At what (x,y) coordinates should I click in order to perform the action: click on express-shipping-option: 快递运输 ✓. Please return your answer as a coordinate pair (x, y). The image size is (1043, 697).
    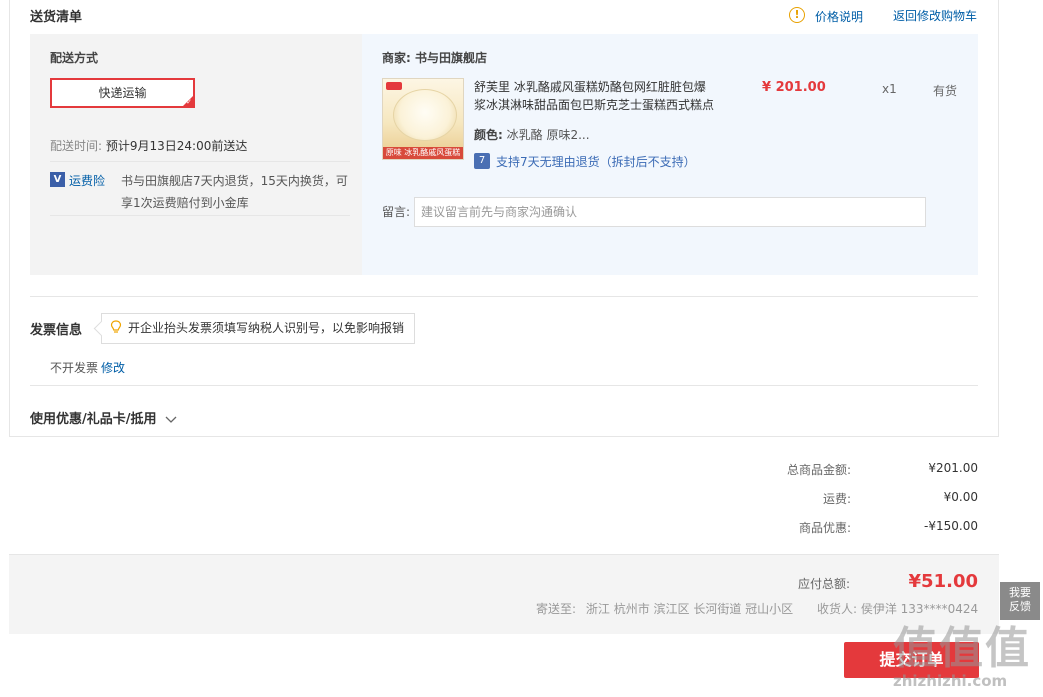
    Looking at the image, I should click on (122, 93).